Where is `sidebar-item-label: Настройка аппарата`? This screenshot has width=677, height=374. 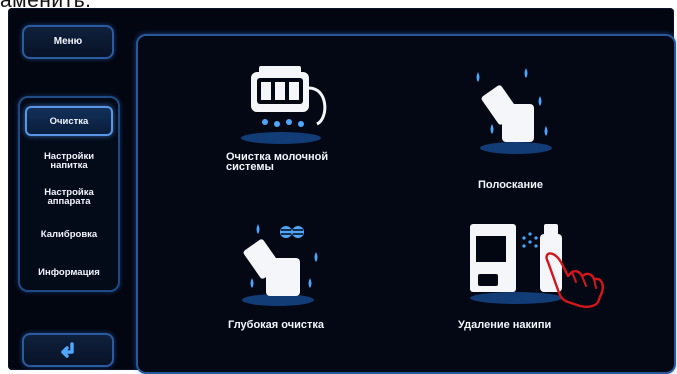
sidebar-item-label: Настройка аппарата is located at coordinates (69, 197).